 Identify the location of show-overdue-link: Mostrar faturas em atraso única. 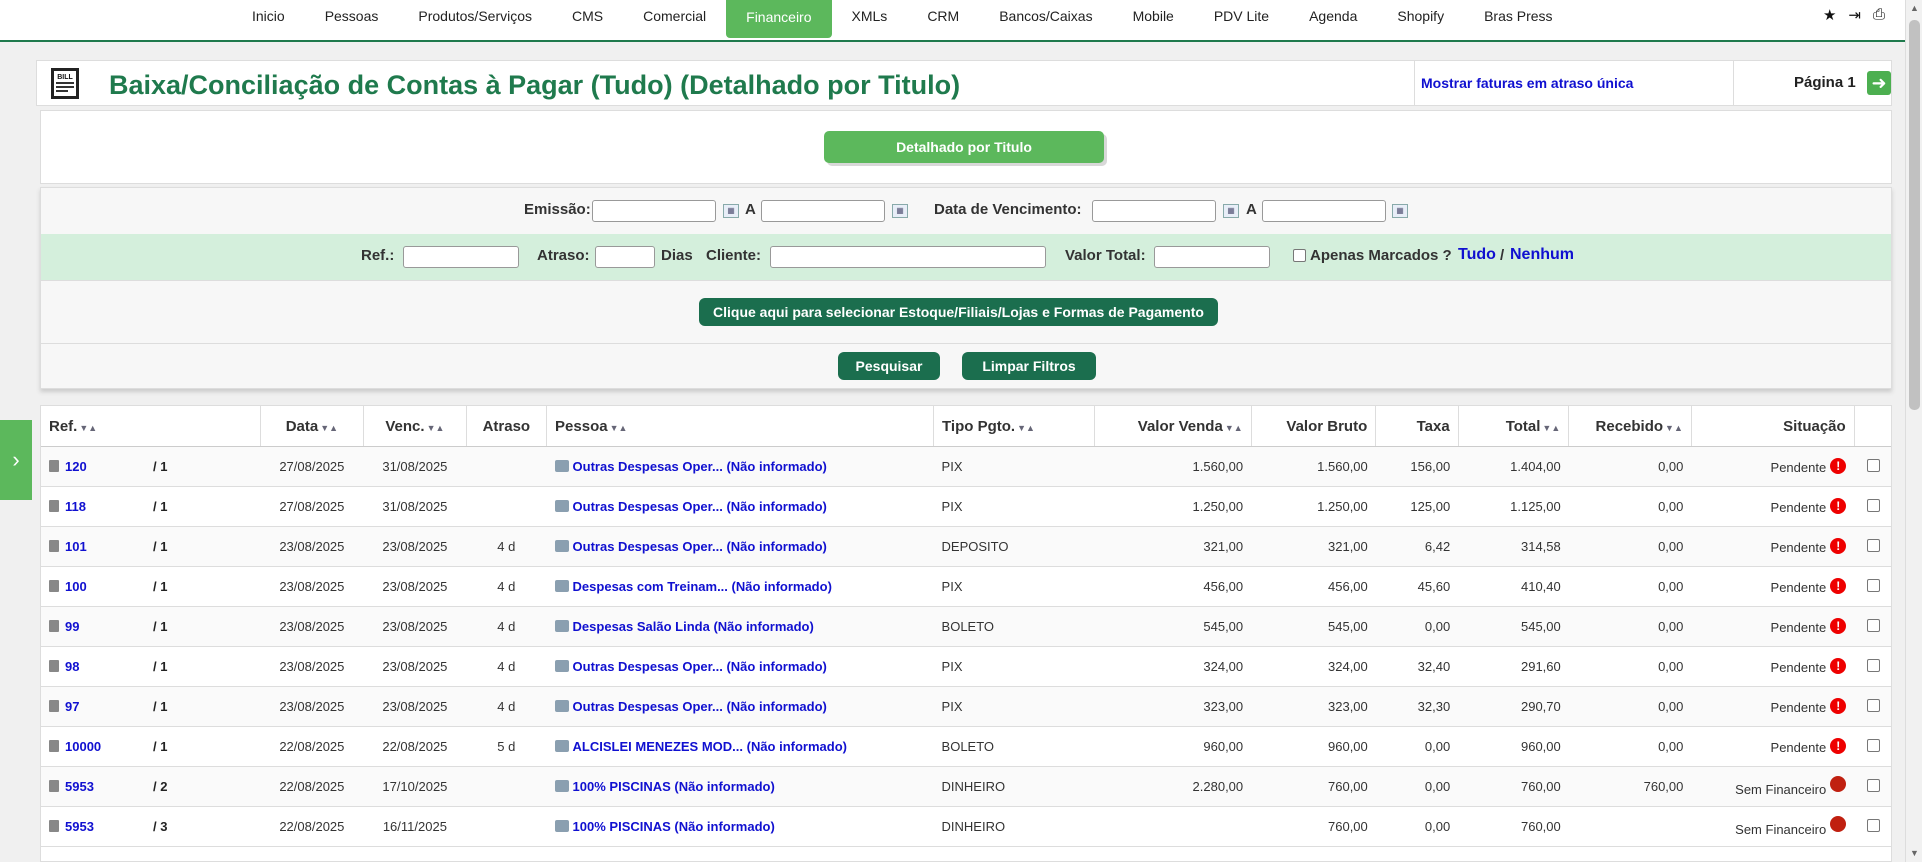
(1523, 83).